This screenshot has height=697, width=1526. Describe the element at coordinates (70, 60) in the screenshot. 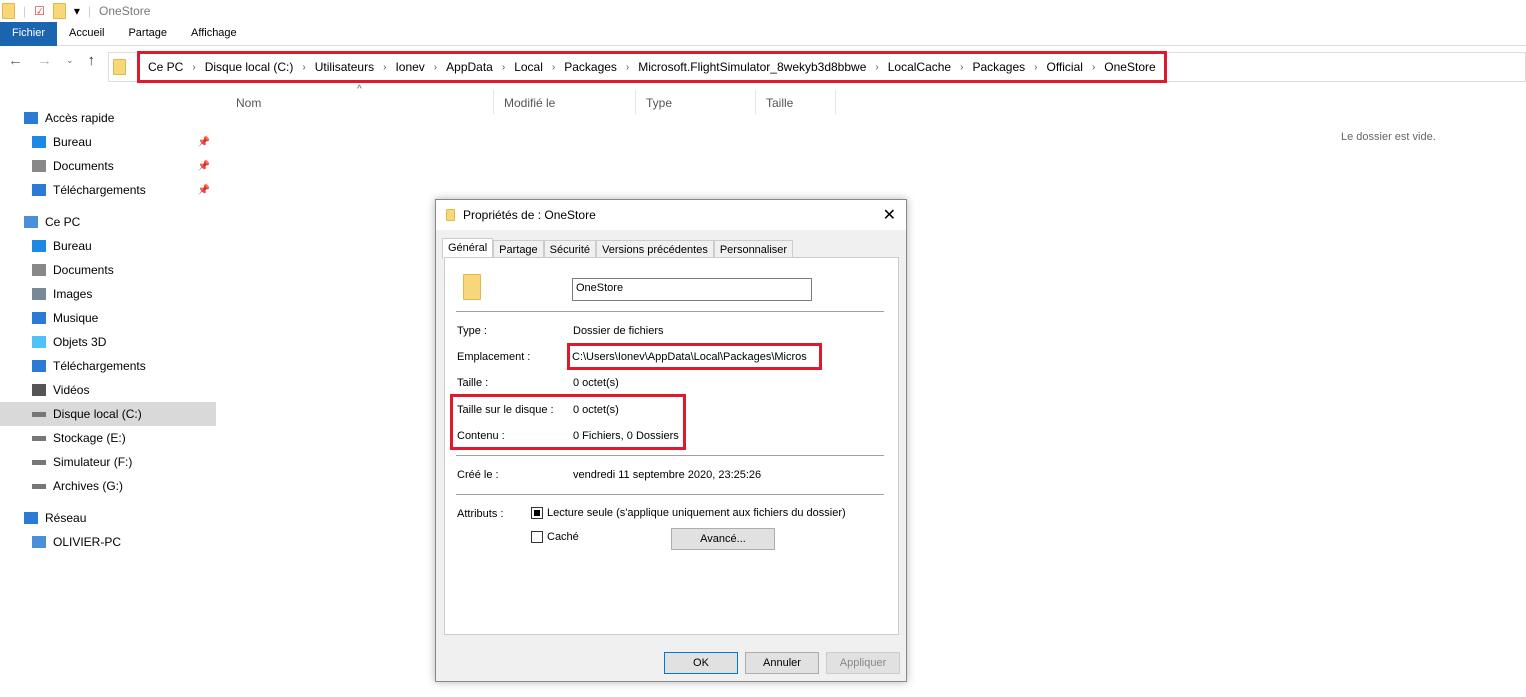

I see `recent-chevron-icon: ⌄` at that location.